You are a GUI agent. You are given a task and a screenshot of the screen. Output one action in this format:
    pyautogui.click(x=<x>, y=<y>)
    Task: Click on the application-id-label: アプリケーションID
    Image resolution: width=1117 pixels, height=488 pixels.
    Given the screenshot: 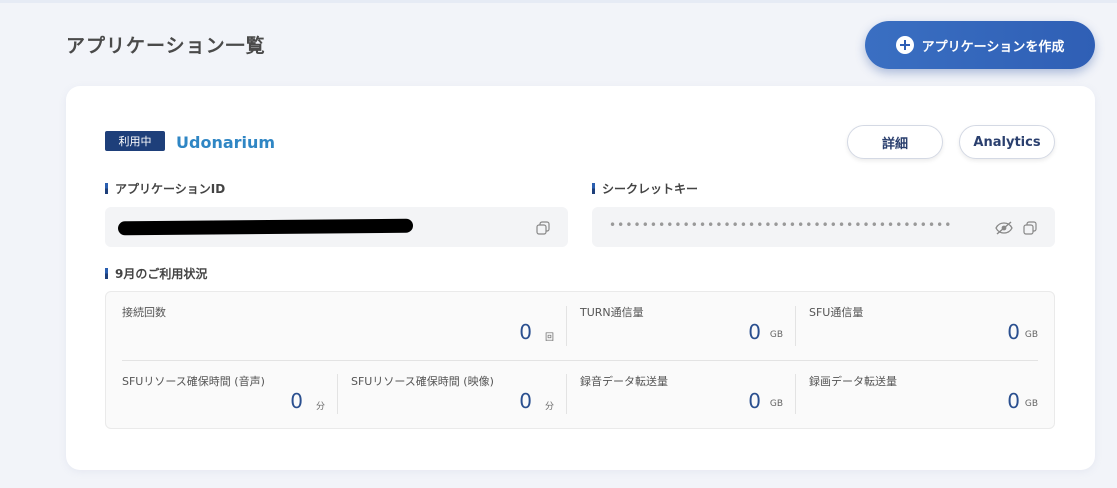 What is the action you would take?
    pyautogui.click(x=165, y=188)
    